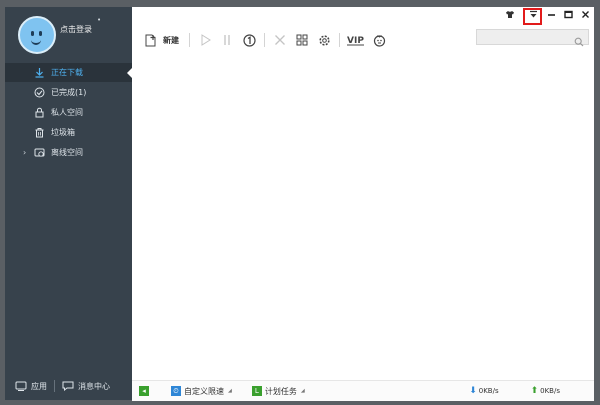 This screenshot has width=600, height=405. What do you see at coordinates (579, 41) in the screenshot?
I see `search-icon` at bounding box center [579, 41].